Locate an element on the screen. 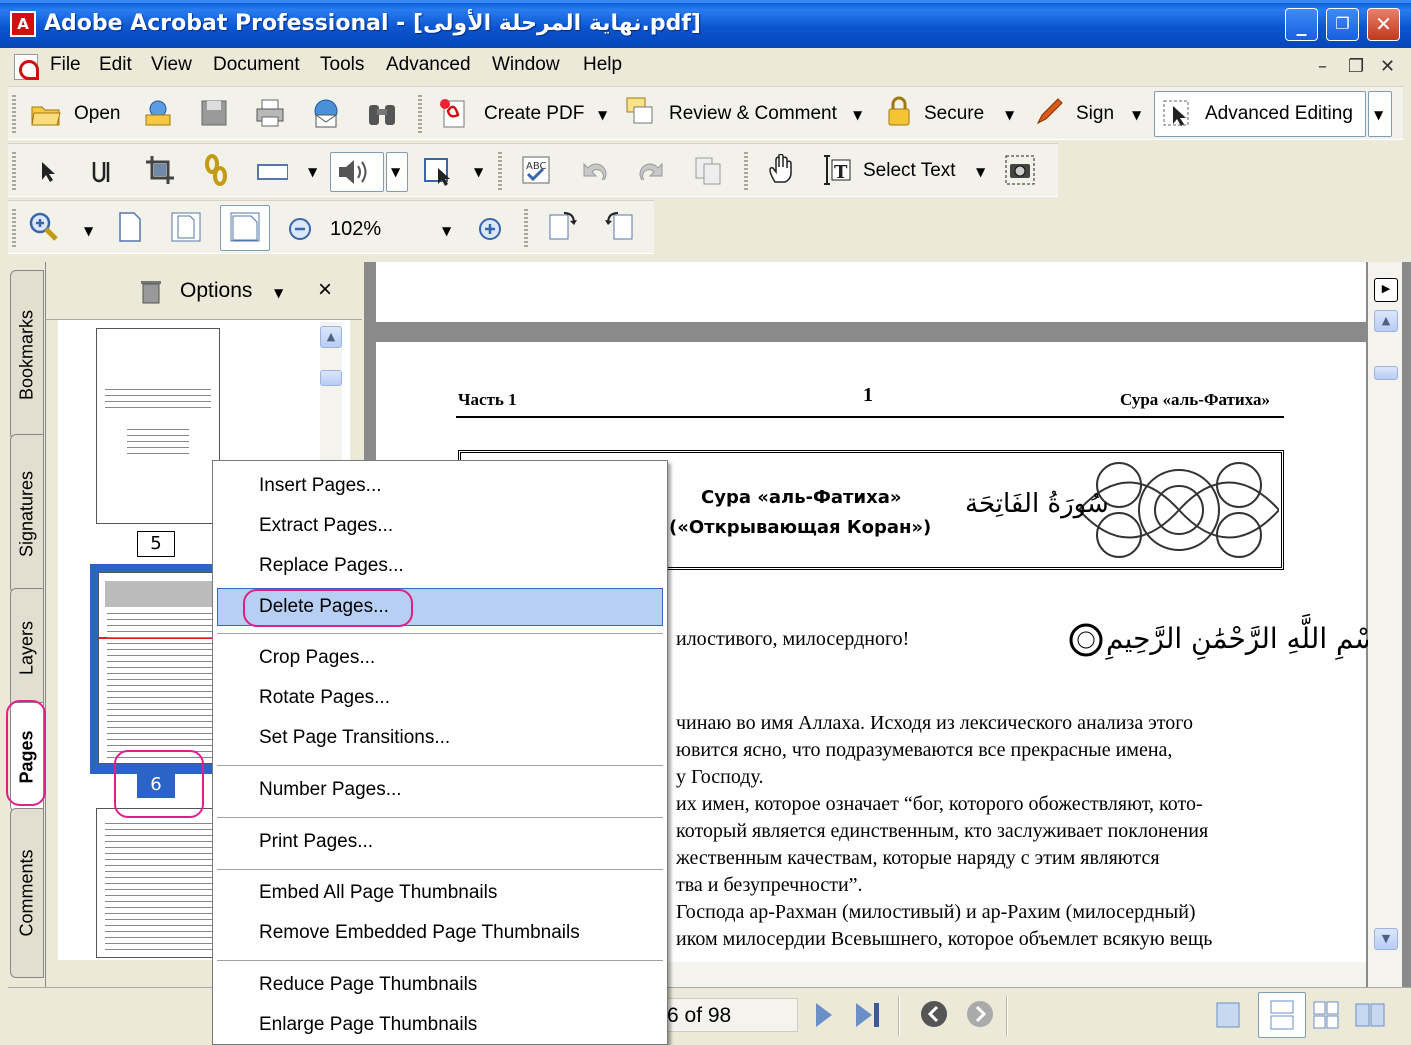  email-icon is located at coordinates (326, 113).